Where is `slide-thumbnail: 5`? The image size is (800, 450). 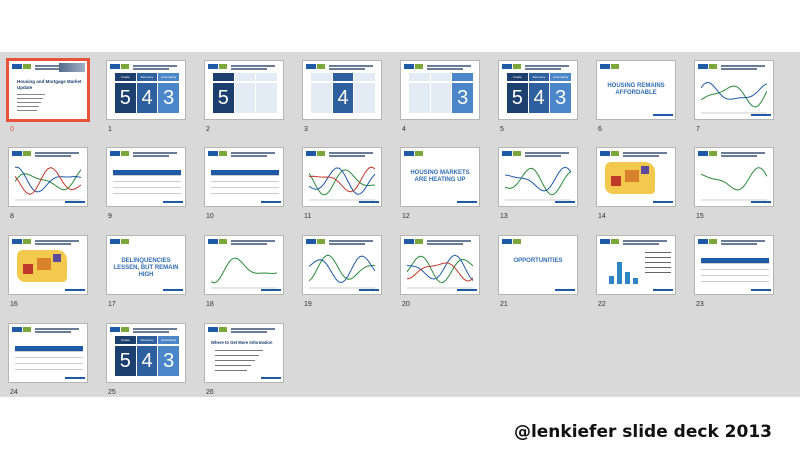 slide-thumbnail: 5 is located at coordinates (244, 90).